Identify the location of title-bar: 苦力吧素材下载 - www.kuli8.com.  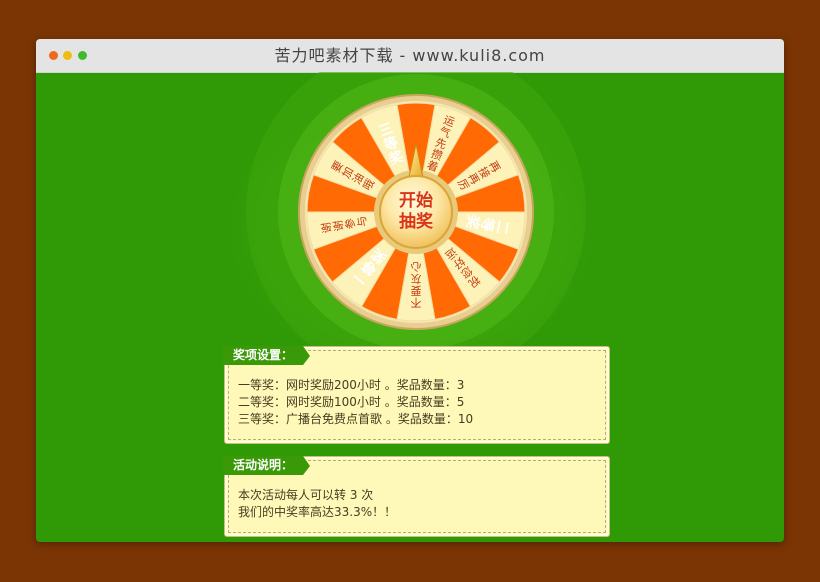
(410, 56).